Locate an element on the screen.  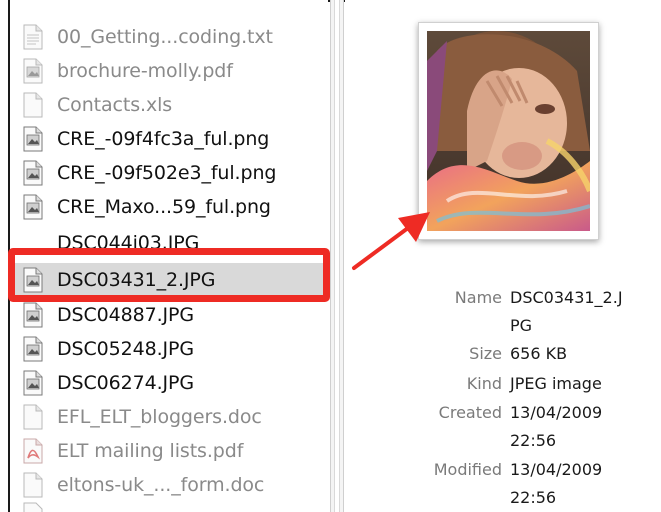
file-list-item: ELT mailing lists.pdf is located at coordinates (169, 450).